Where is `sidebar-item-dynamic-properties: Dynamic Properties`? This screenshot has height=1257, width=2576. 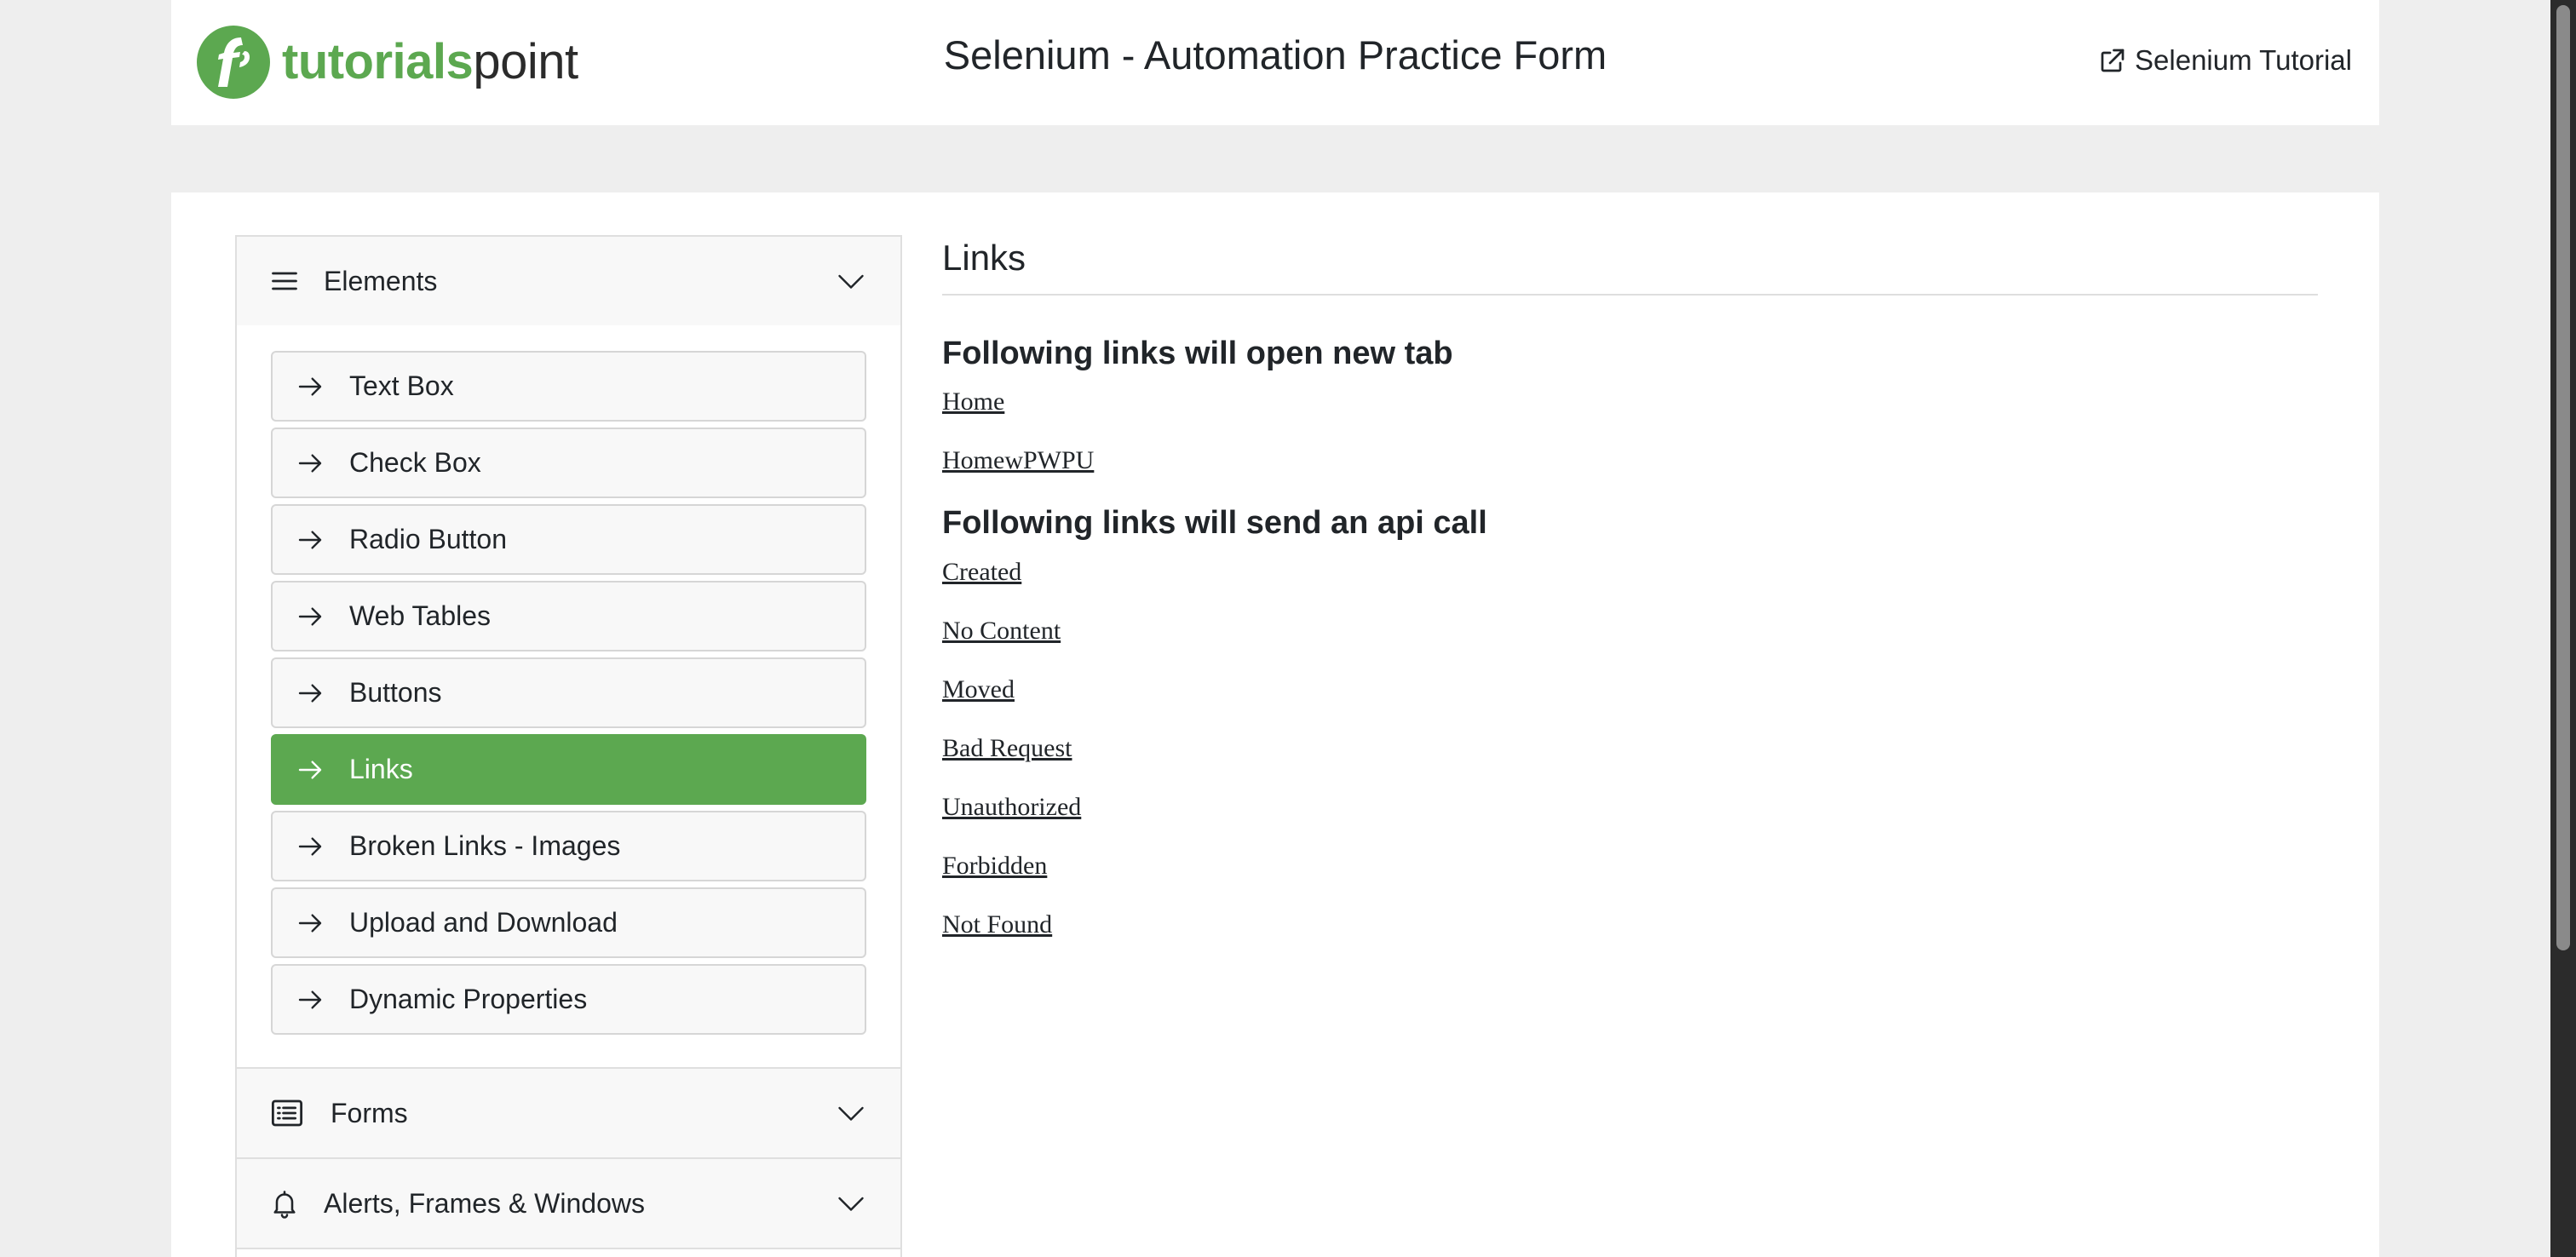 sidebar-item-dynamic-properties: Dynamic Properties is located at coordinates (569, 999).